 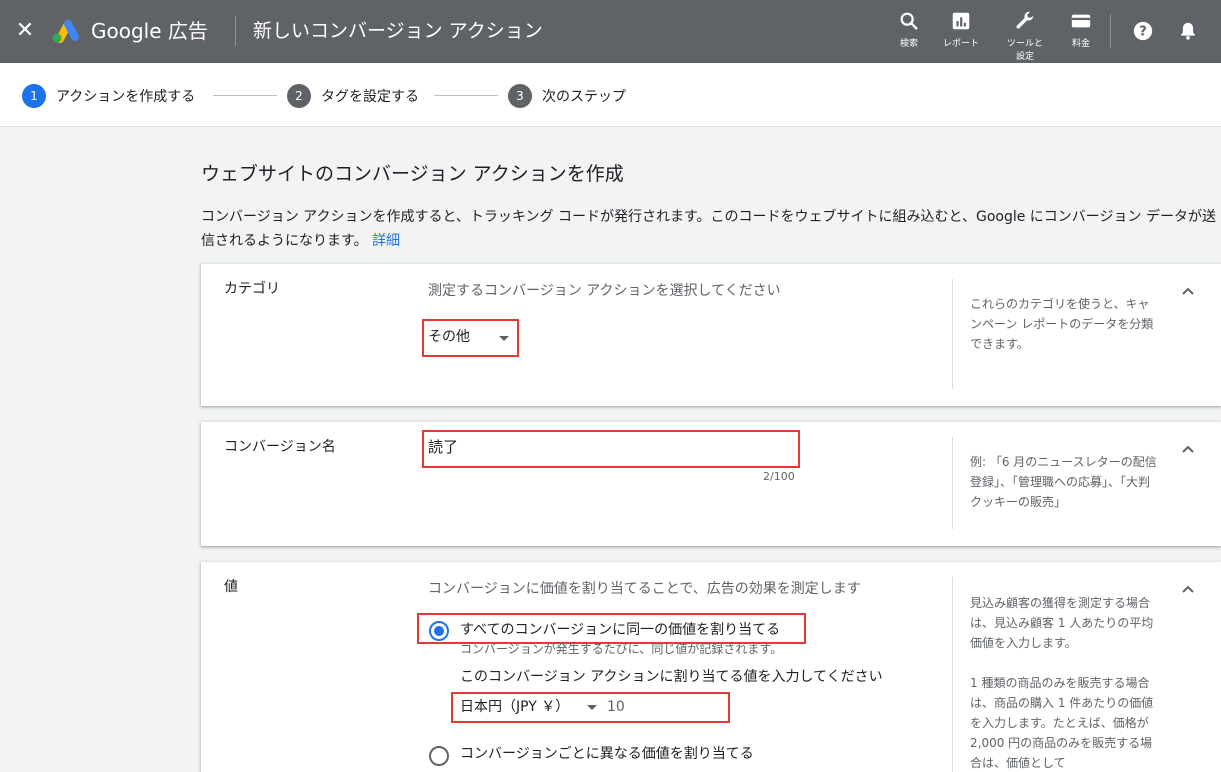 I want to click on reports-button: レポート, so click(x=961, y=30).